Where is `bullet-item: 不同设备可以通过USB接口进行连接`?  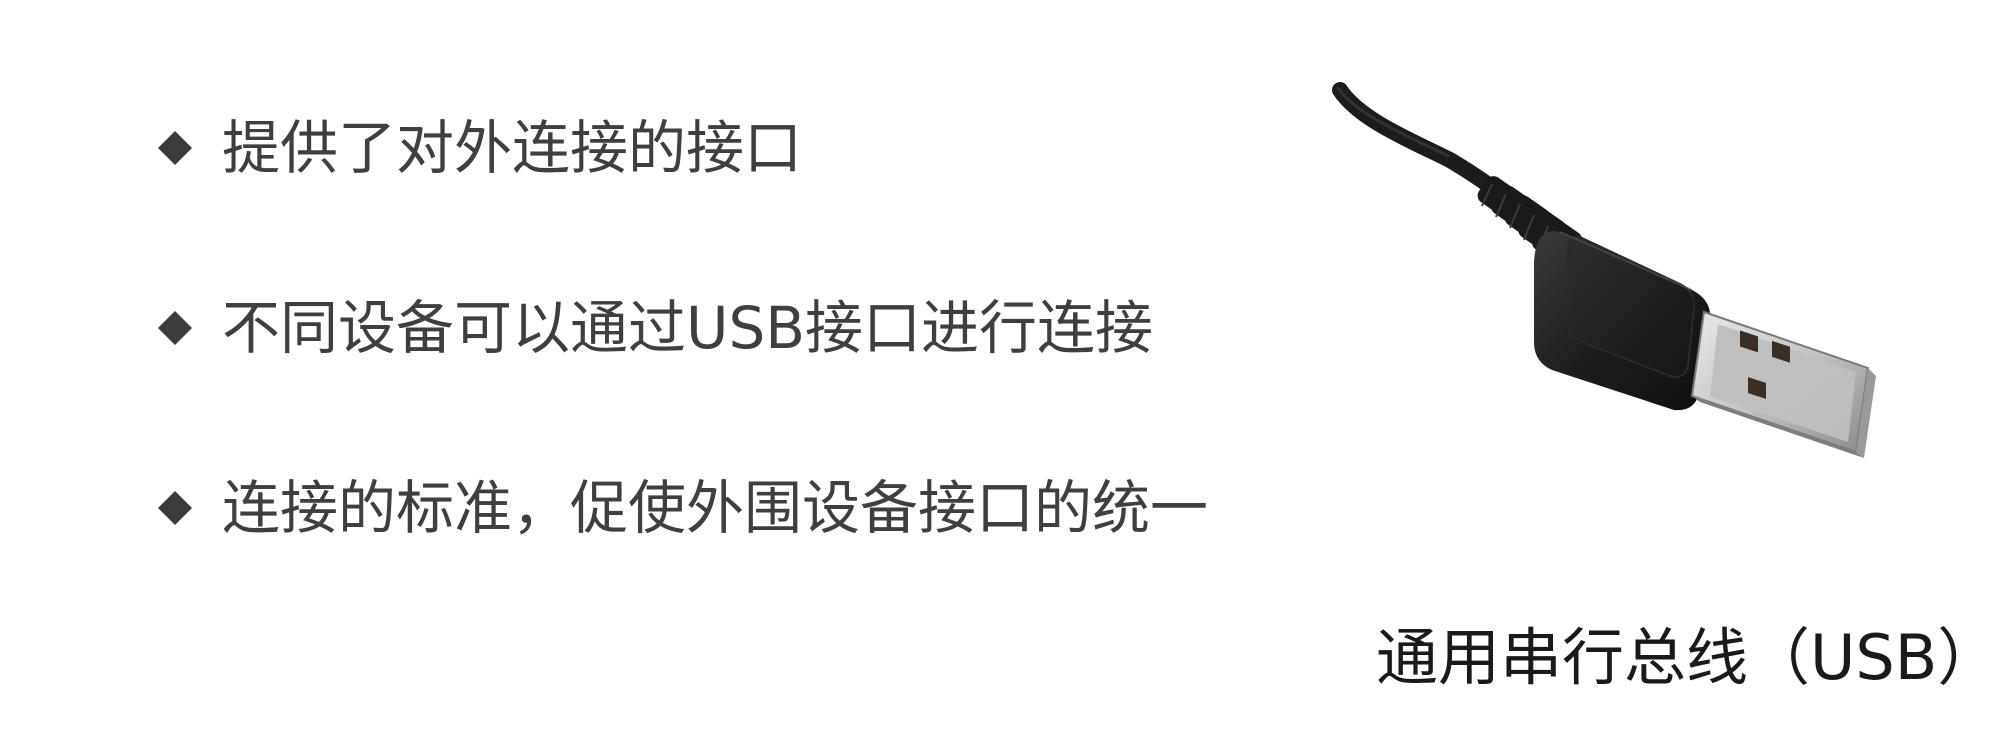
bullet-item: 不同设备可以通过USB接口进行连接 is located at coordinates (655, 328).